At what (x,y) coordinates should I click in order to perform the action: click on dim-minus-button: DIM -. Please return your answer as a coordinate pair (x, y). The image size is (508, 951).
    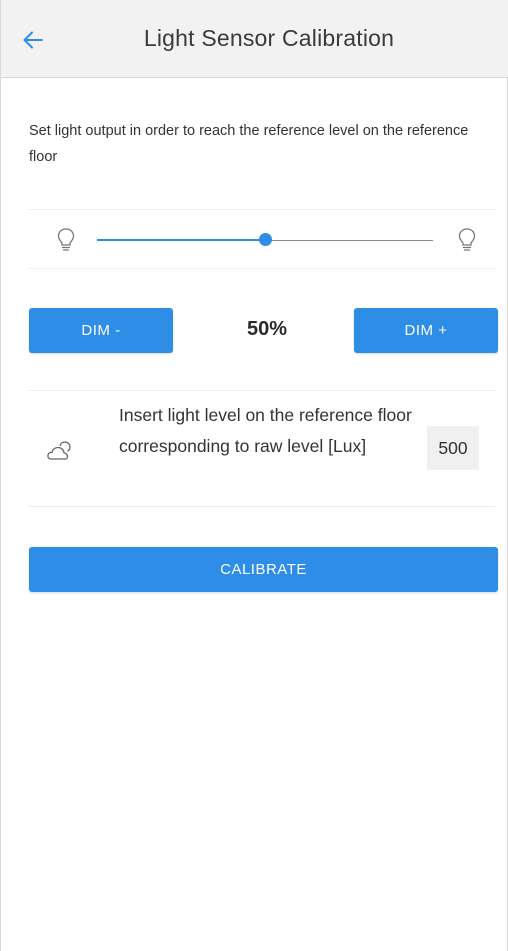
    Looking at the image, I should click on (101, 330).